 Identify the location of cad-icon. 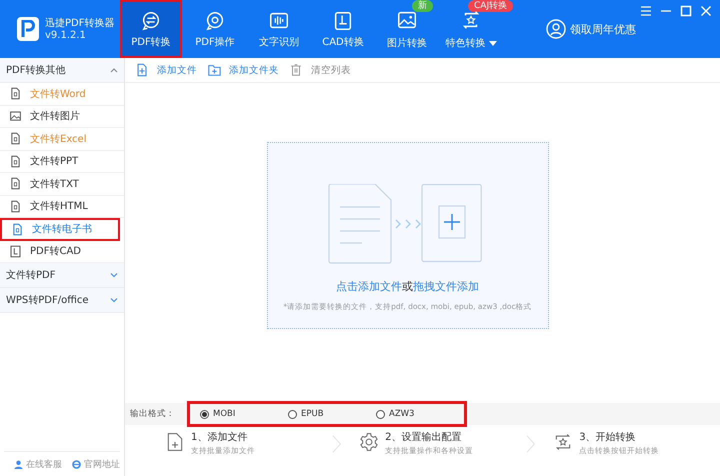
(343, 21).